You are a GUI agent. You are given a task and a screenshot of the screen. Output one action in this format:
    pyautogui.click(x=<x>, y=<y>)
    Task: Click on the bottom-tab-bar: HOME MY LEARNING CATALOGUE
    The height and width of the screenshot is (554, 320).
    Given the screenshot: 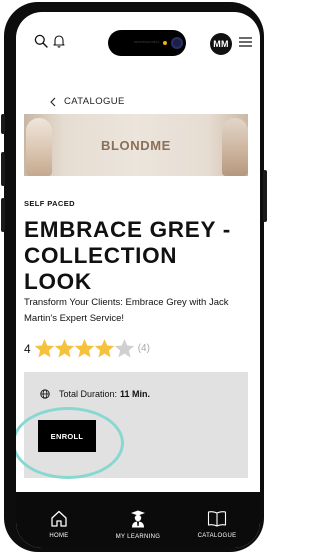 What is the action you would take?
    pyautogui.click(x=138, y=520)
    